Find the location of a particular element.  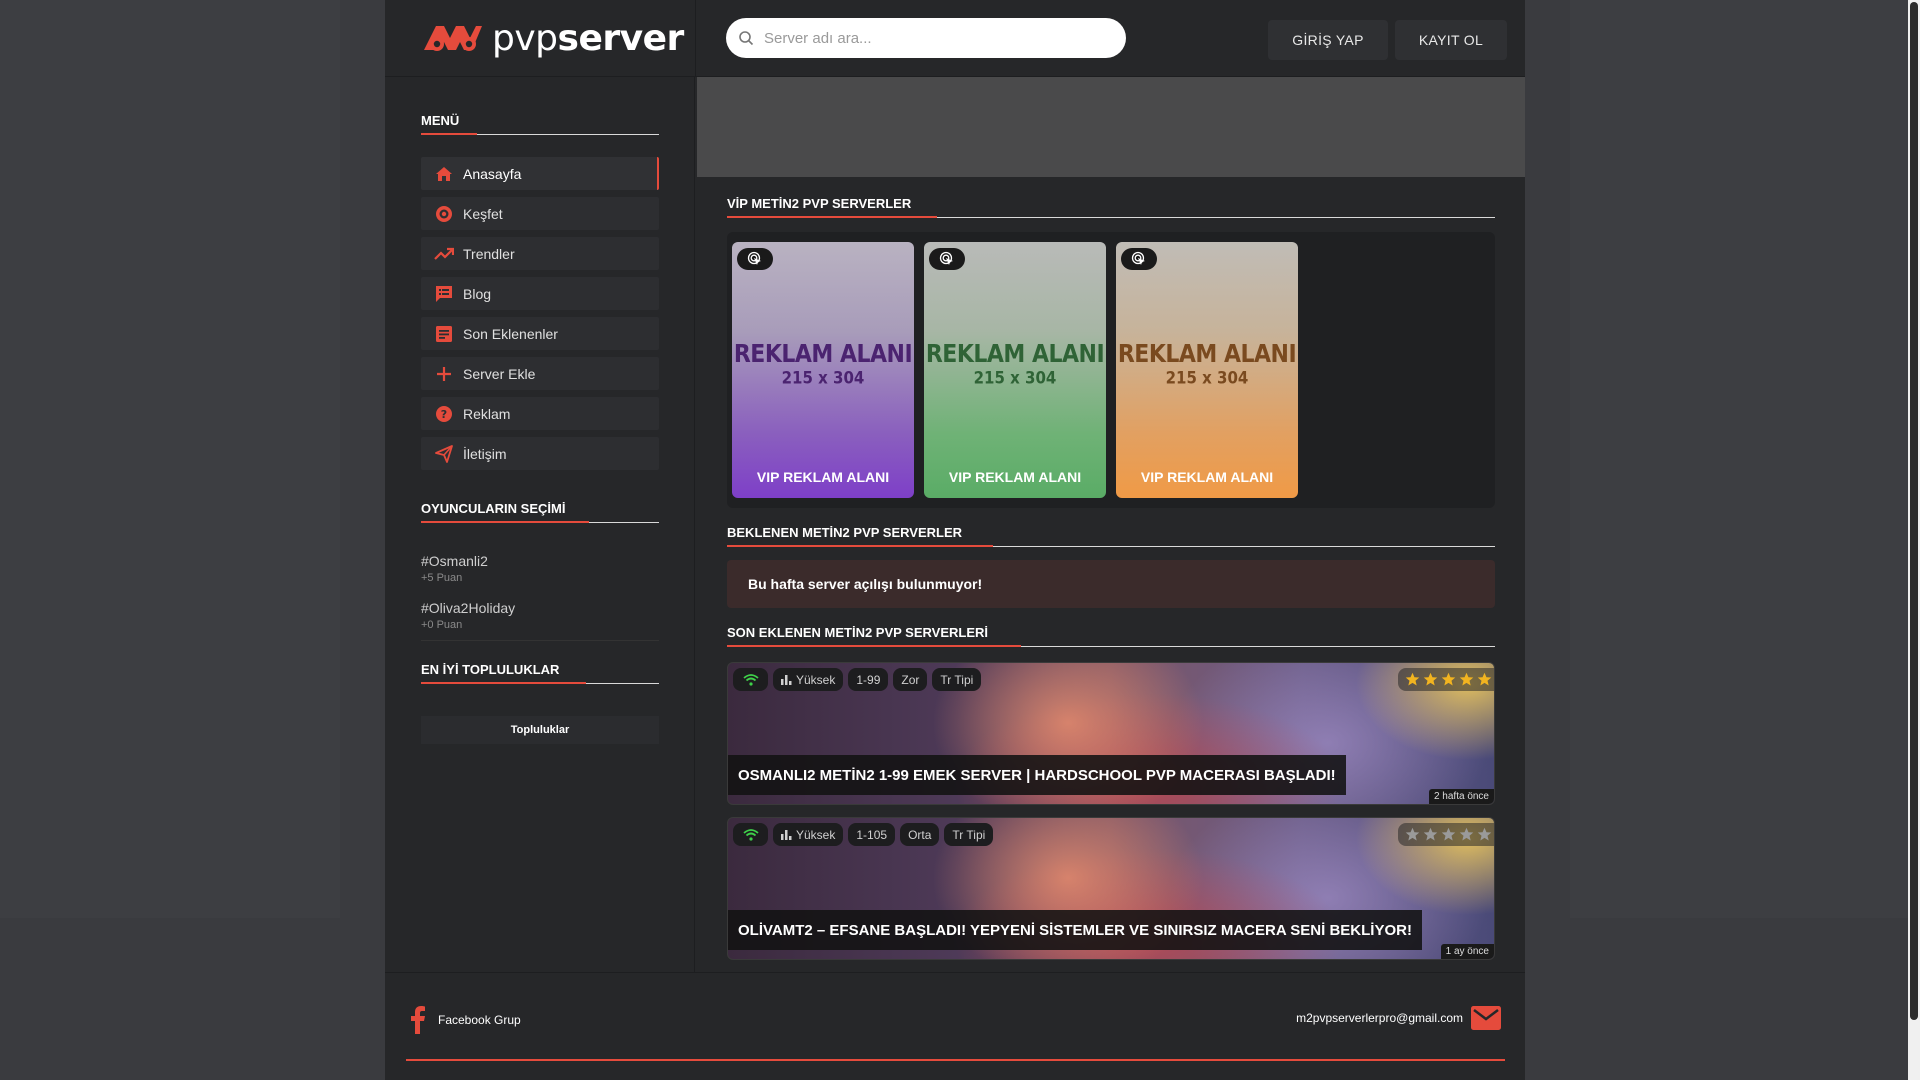

scrollbar is located at coordinates (1914, 540).